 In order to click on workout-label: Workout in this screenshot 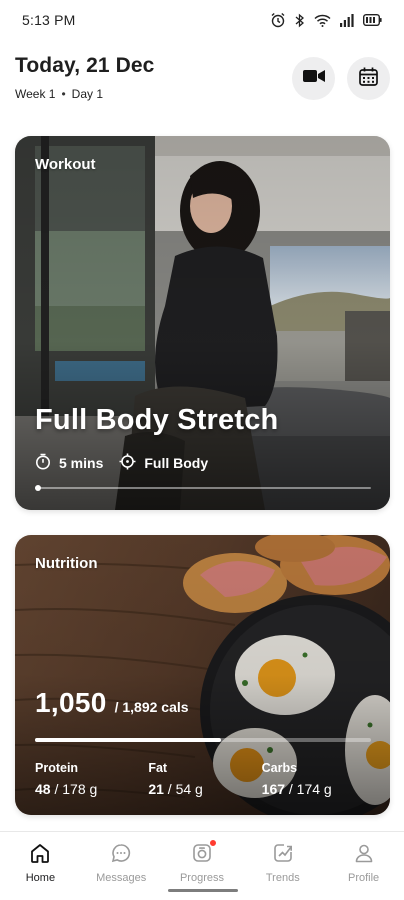, I will do `click(65, 164)`.